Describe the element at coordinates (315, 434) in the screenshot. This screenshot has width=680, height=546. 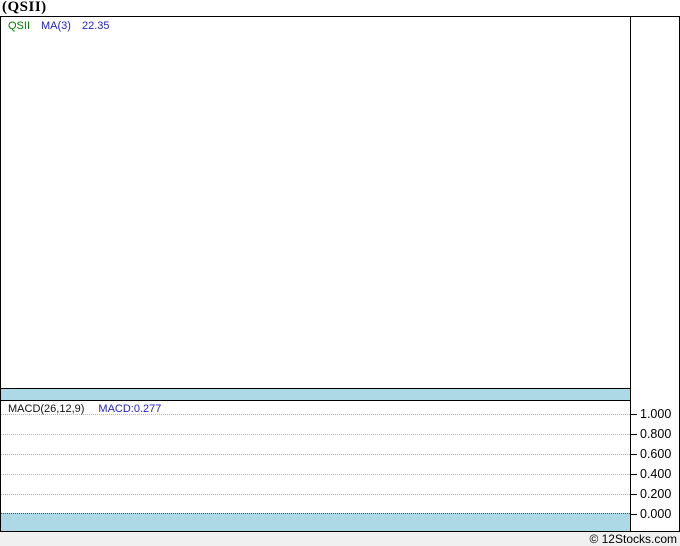
I see `gridline-0.800` at that location.